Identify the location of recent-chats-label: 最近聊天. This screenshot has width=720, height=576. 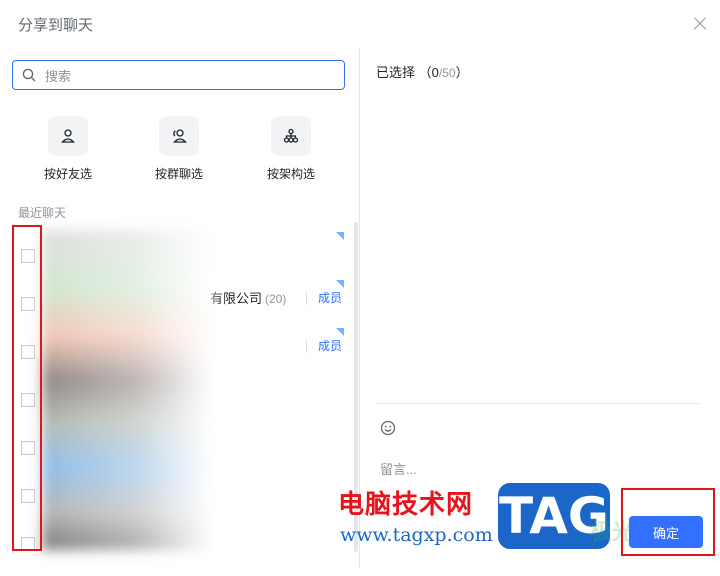
(42, 213).